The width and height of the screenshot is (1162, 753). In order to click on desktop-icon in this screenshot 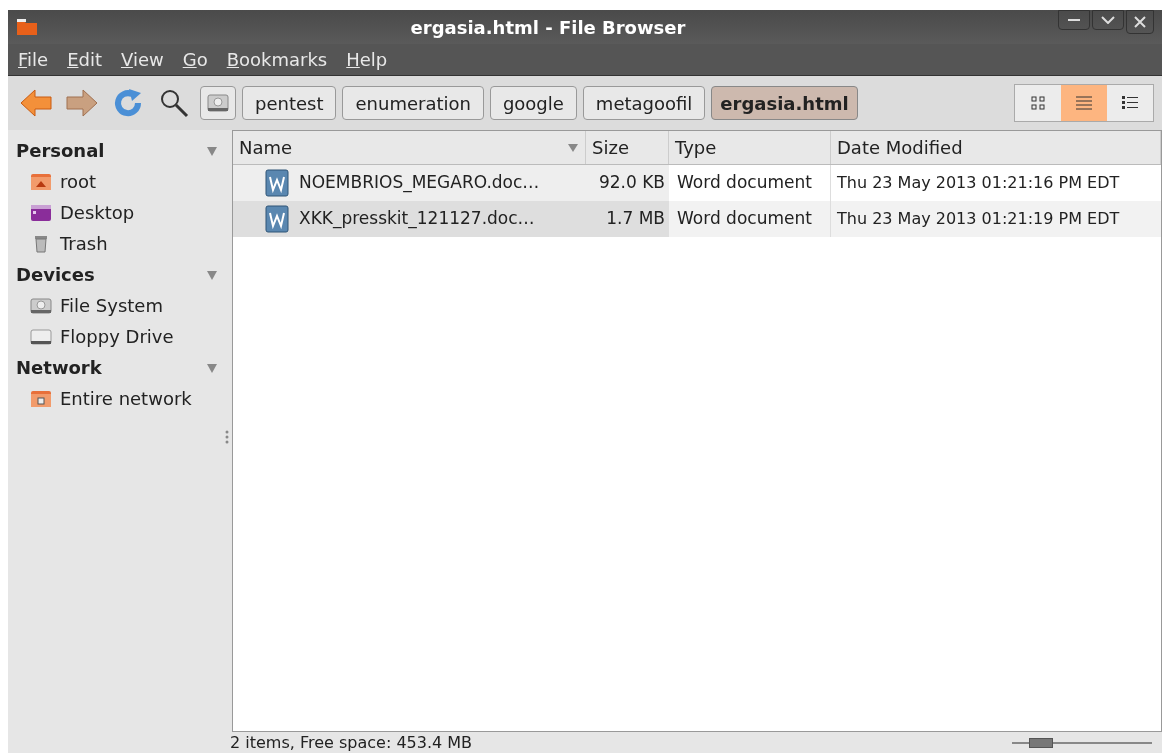, I will do `click(41, 212)`.